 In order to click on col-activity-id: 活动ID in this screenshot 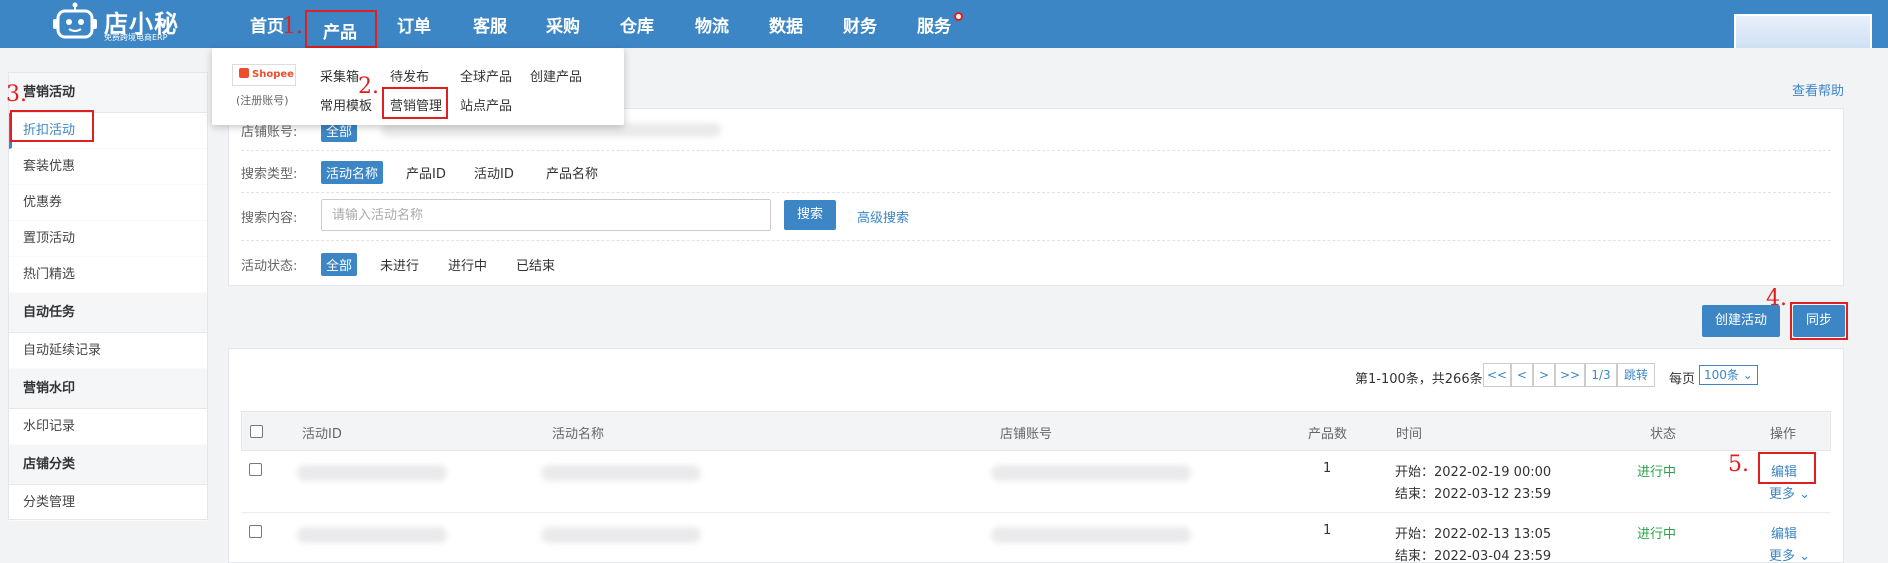, I will do `click(322, 434)`.